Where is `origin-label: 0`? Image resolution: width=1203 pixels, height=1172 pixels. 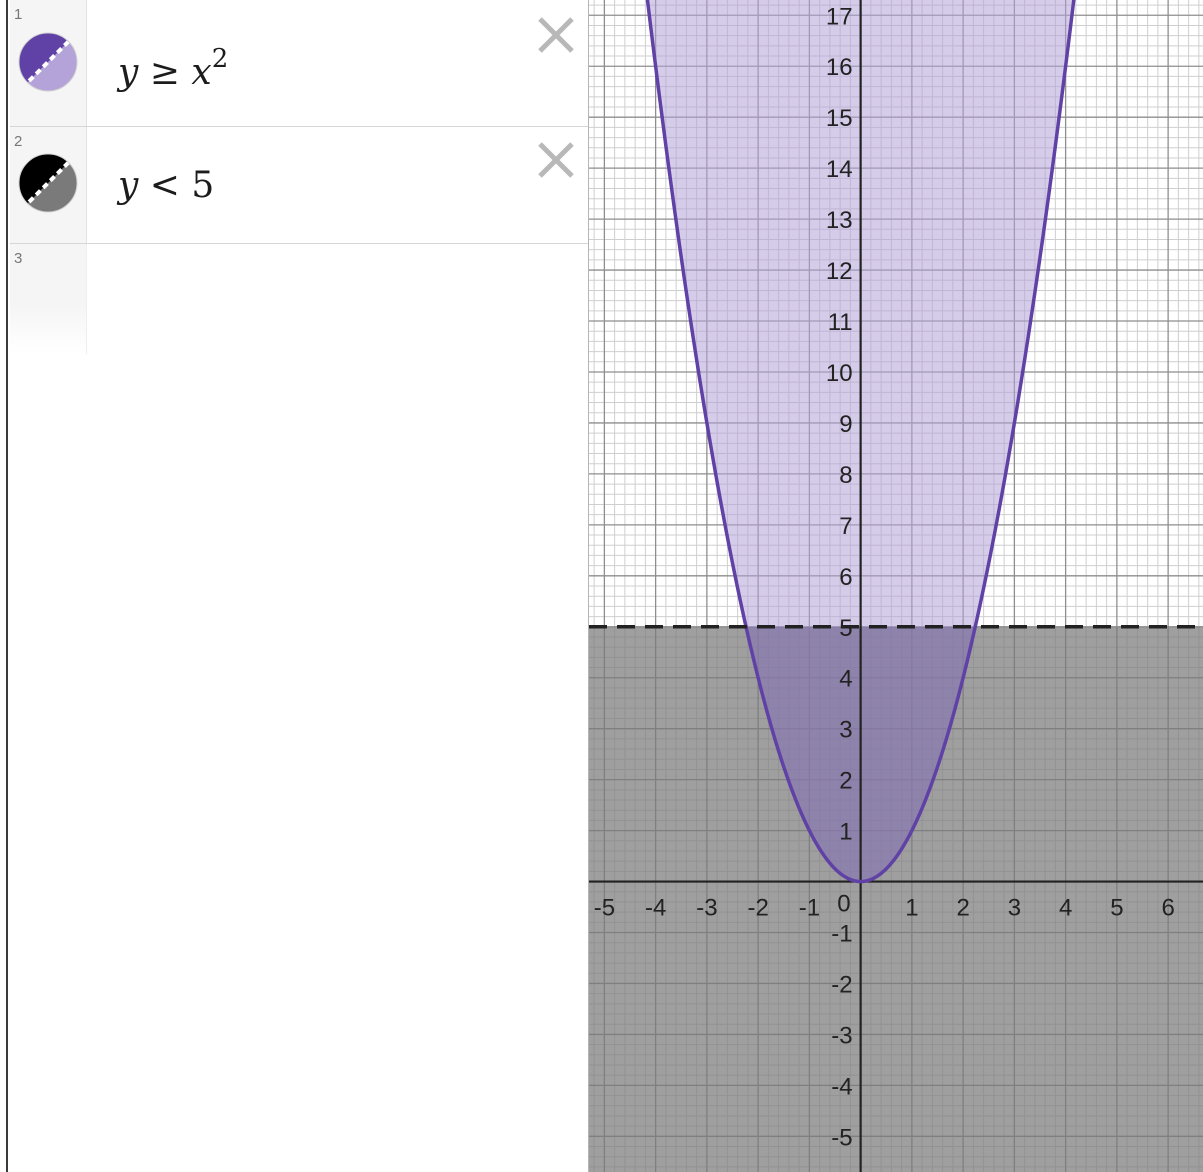
origin-label: 0 is located at coordinates (843, 904).